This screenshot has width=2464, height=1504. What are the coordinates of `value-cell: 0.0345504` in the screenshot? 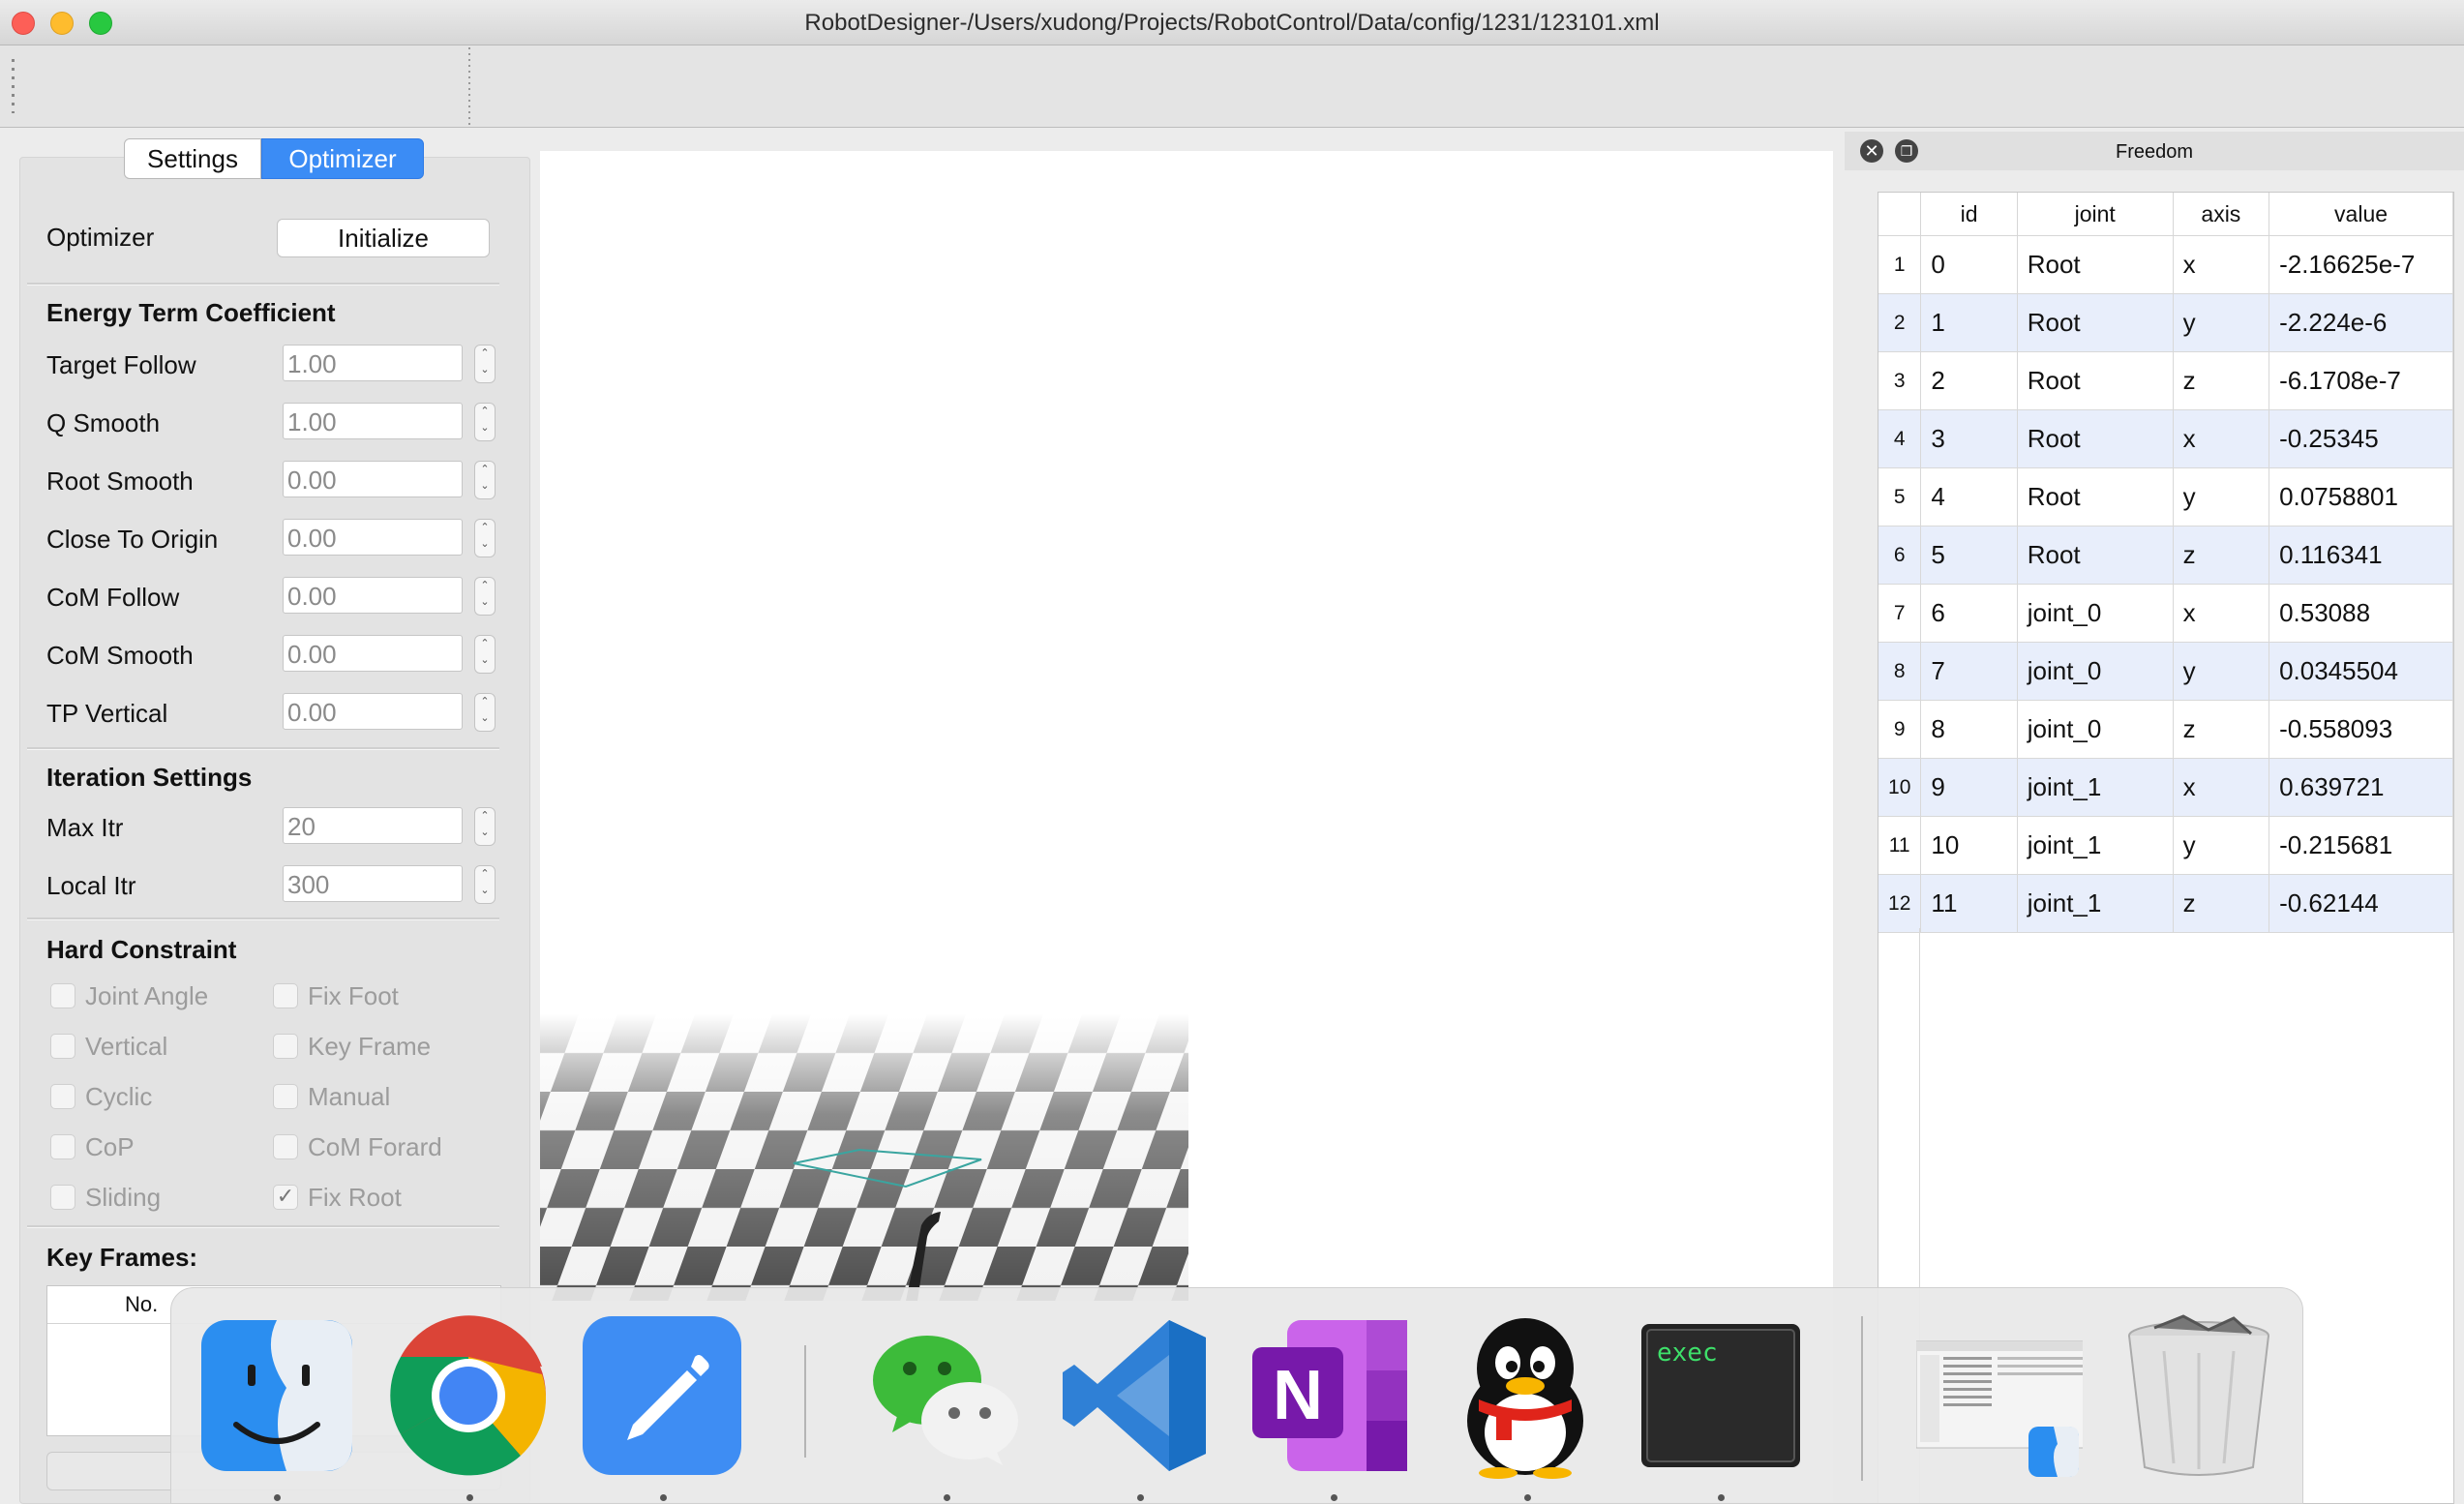 It's located at (2361, 671).